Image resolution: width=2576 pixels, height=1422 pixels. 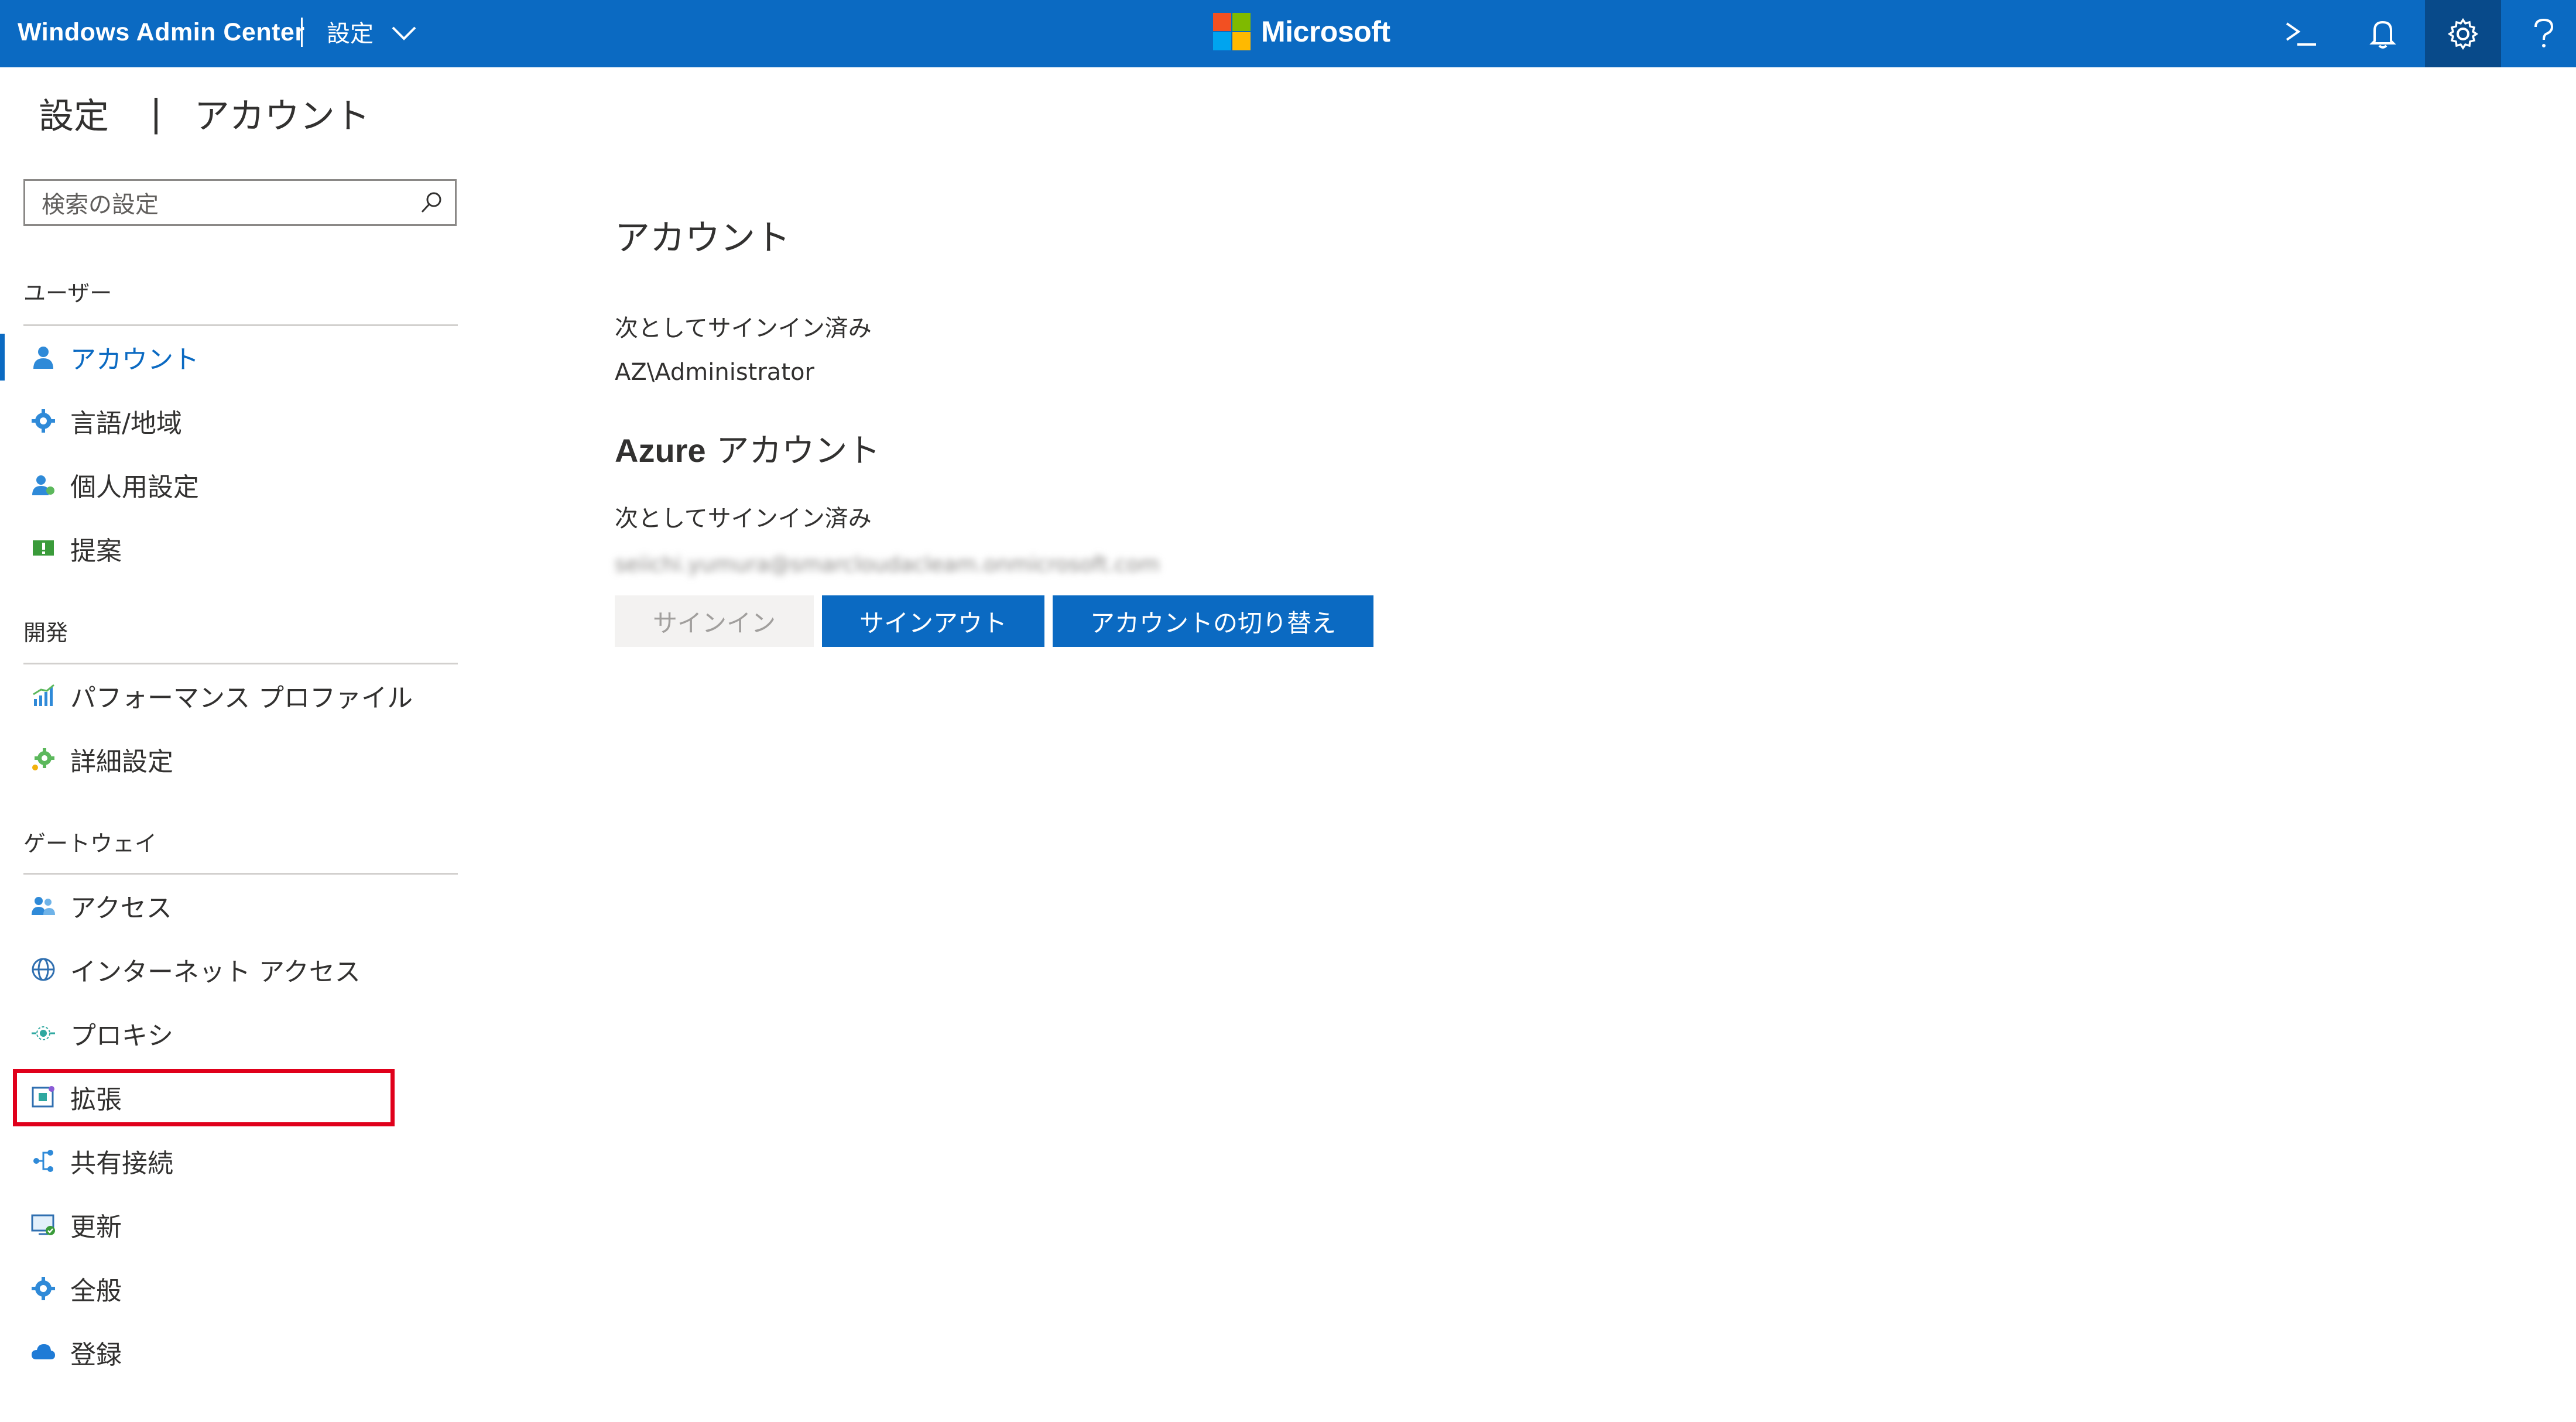 I want to click on azure-account-heading: Azure アカウント, so click(x=747, y=448).